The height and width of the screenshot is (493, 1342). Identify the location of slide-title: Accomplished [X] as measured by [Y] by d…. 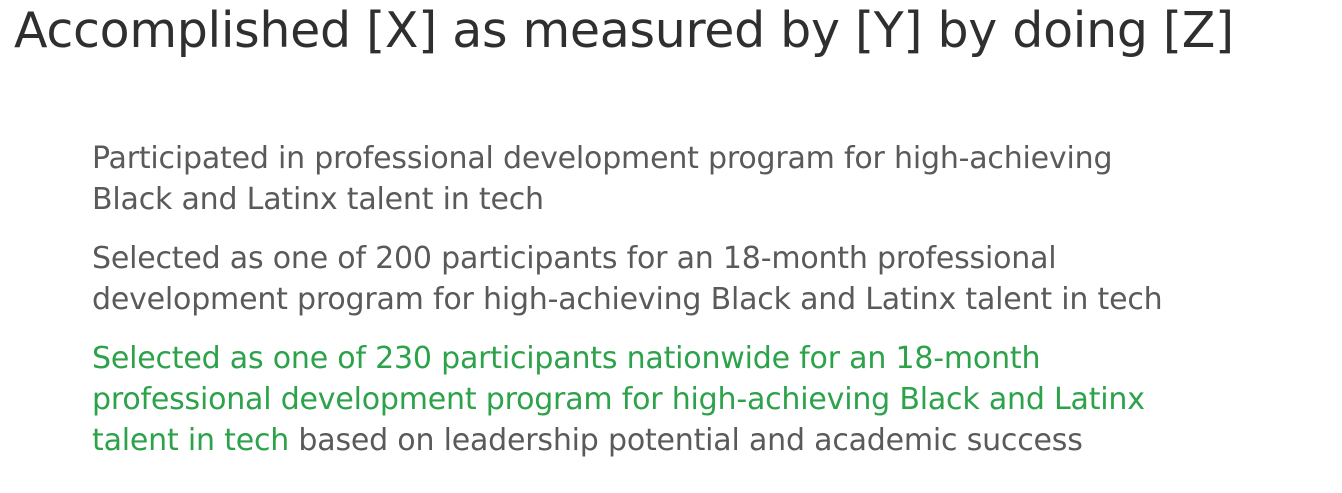
(624, 30).